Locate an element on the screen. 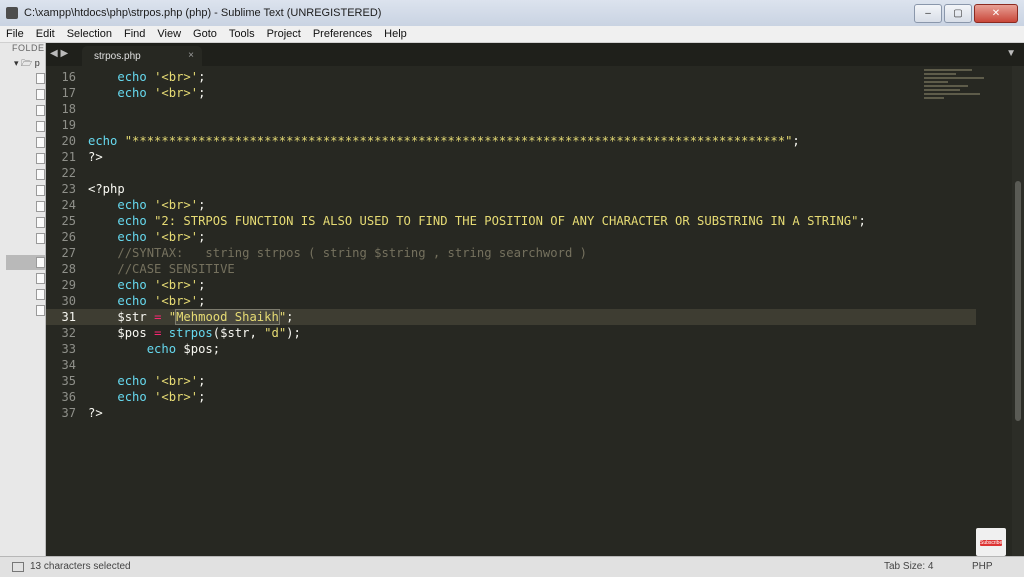  menu-find: Find is located at coordinates (134, 34).